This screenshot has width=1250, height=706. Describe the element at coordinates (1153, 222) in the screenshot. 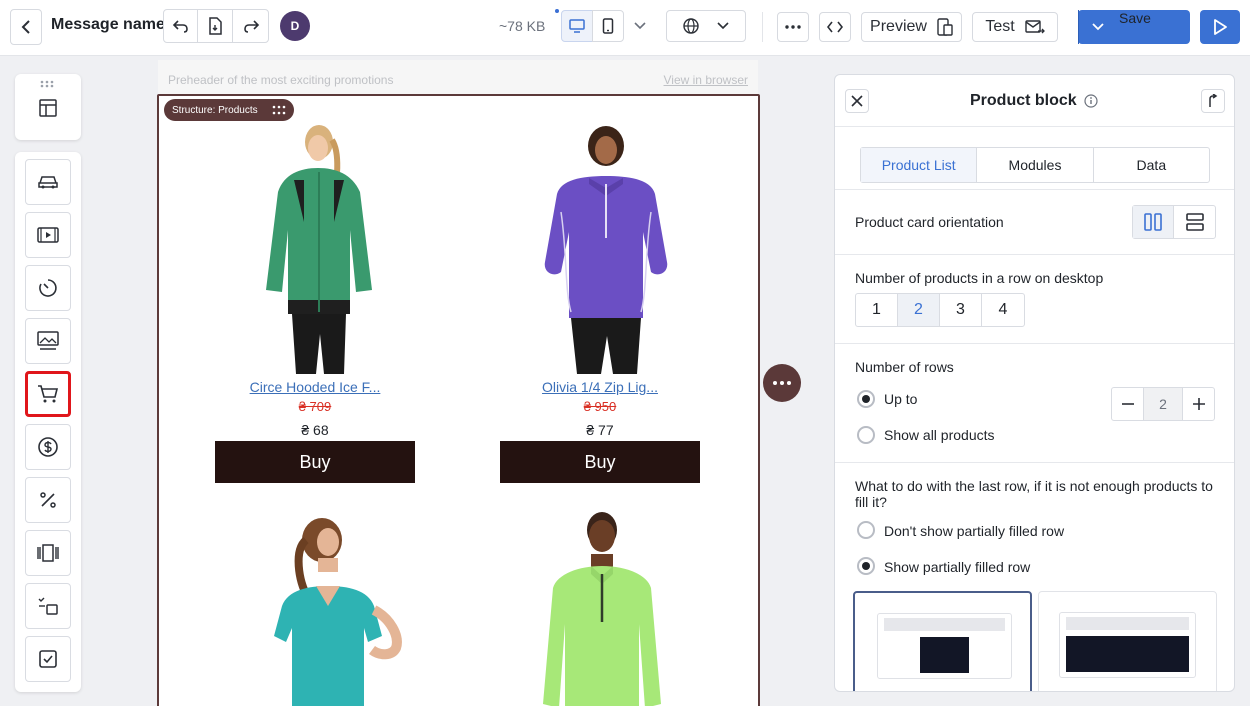

I see `orientation-vertical-button` at that location.